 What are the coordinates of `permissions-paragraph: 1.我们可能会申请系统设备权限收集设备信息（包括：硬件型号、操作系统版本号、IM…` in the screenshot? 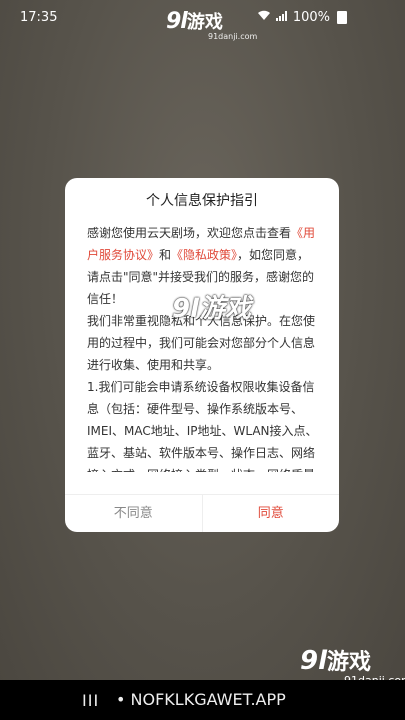 It's located at (202, 426).